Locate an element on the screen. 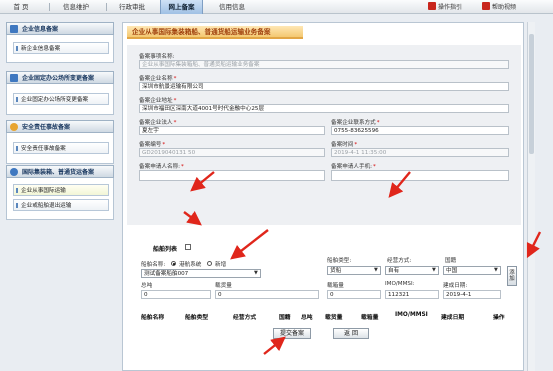 The width and height of the screenshot is (553, 371). arrow-to-applicant-name is located at coordinates (202, 181).